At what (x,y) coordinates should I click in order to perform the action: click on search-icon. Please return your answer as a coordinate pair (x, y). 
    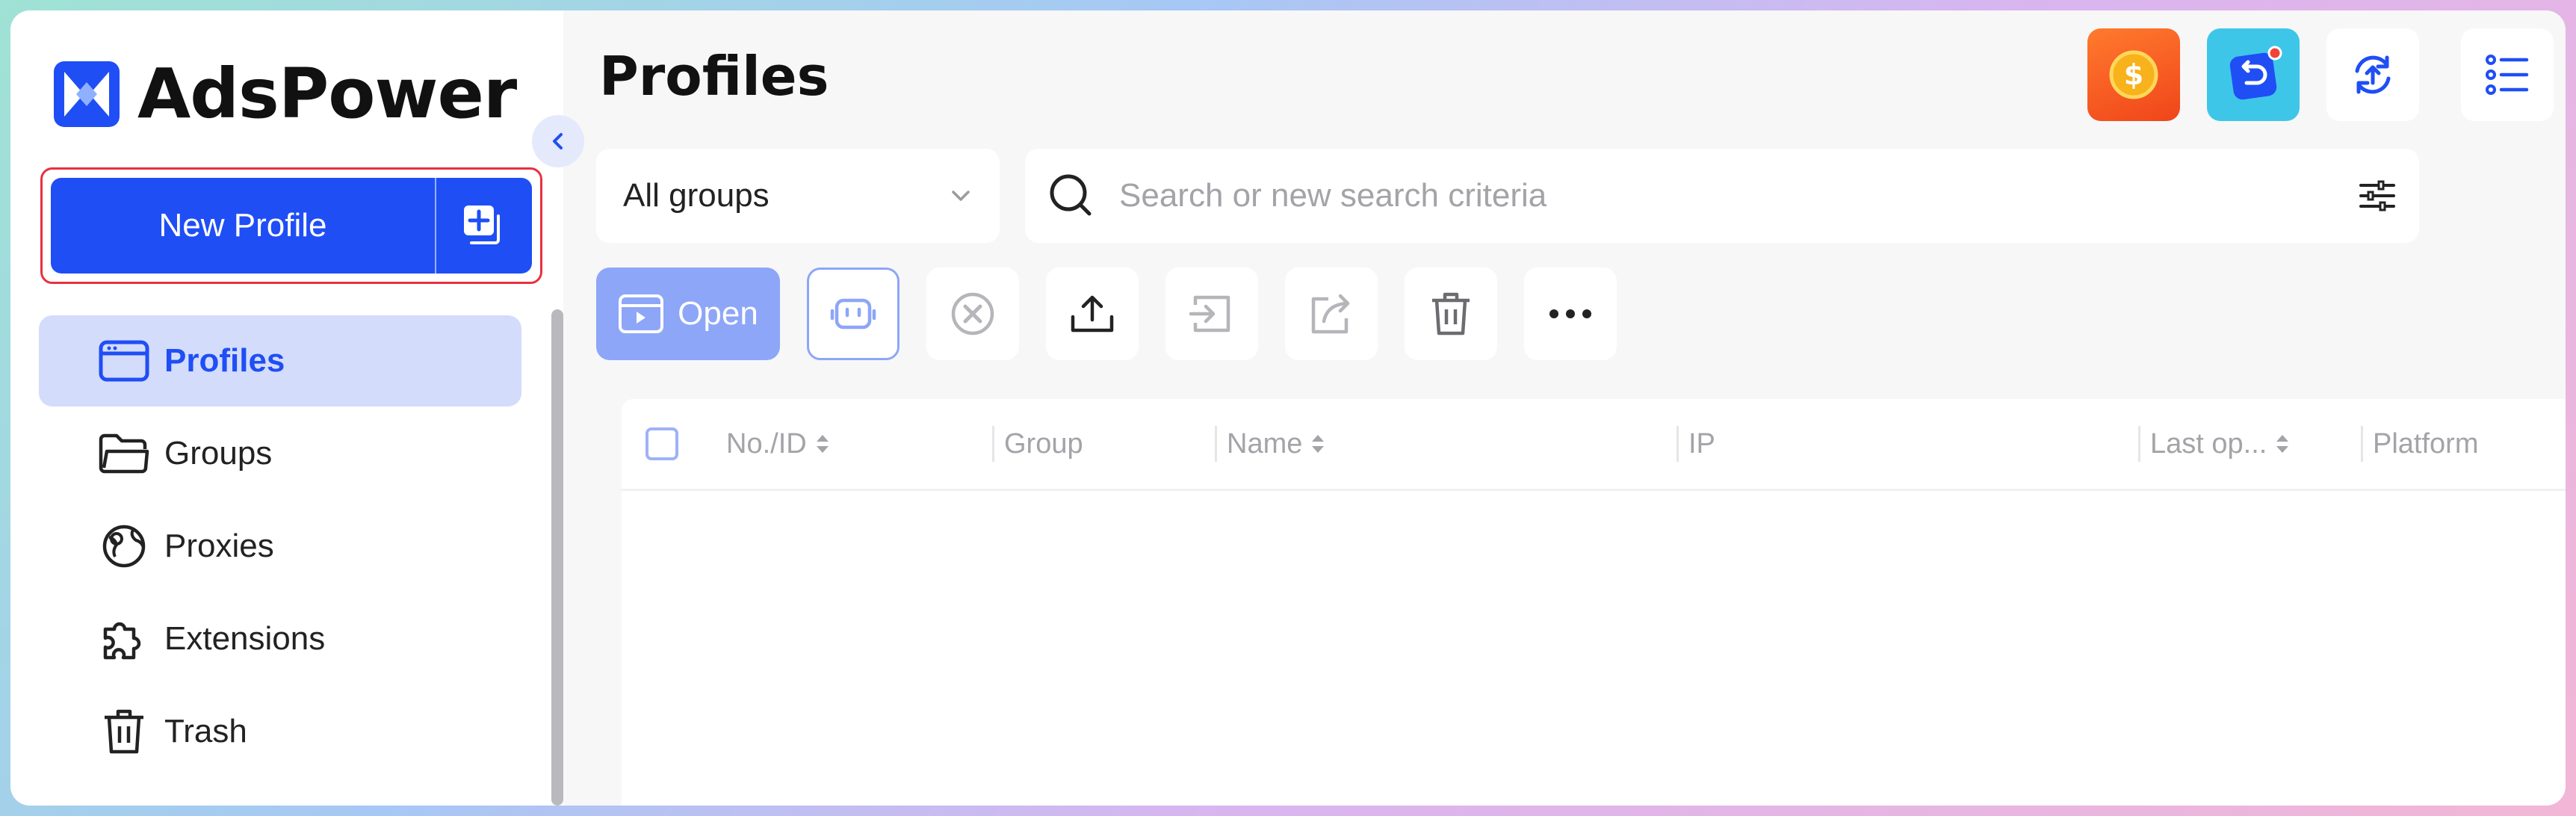
    Looking at the image, I should click on (1071, 195).